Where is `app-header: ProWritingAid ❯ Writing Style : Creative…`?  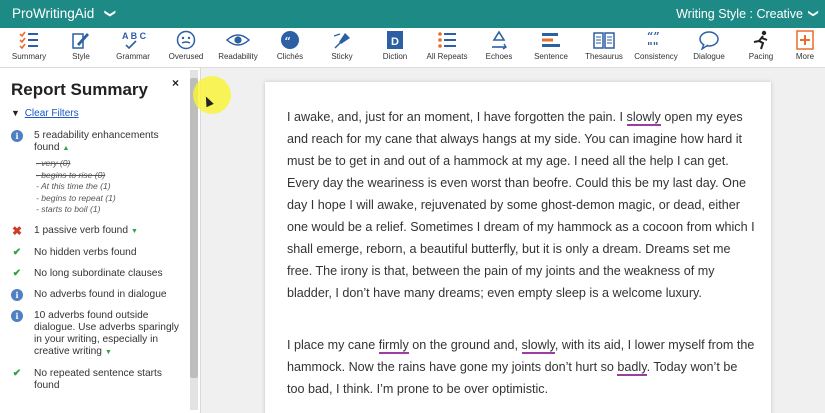
app-header: ProWritingAid ❯ Writing Style : Creative… is located at coordinates (412, 14).